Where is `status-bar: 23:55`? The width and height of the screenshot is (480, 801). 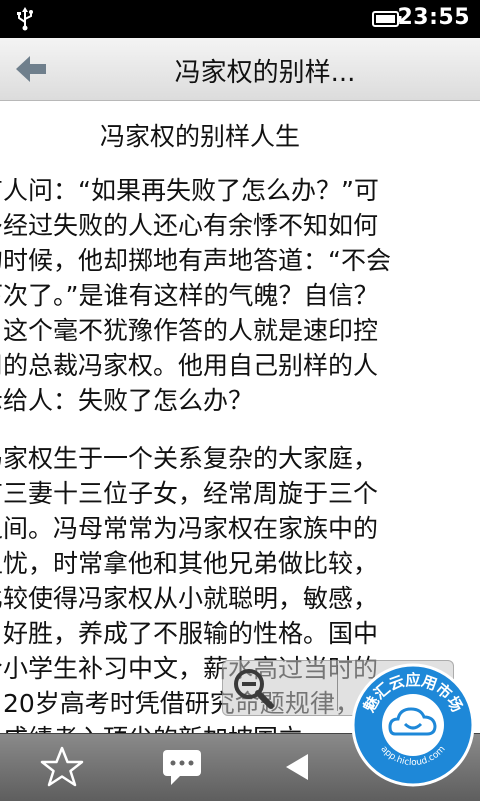
status-bar: 23:55 is located at coordinates (240, 19).